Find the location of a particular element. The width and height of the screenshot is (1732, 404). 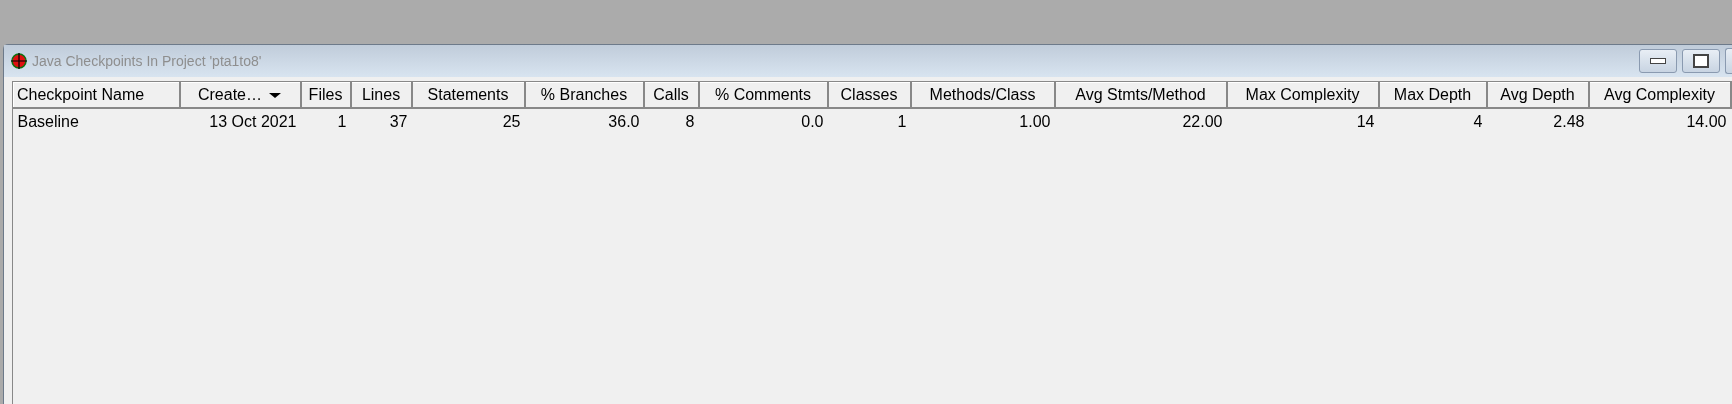

table-cell: 22.00 is located at coordinates (1140, 121).